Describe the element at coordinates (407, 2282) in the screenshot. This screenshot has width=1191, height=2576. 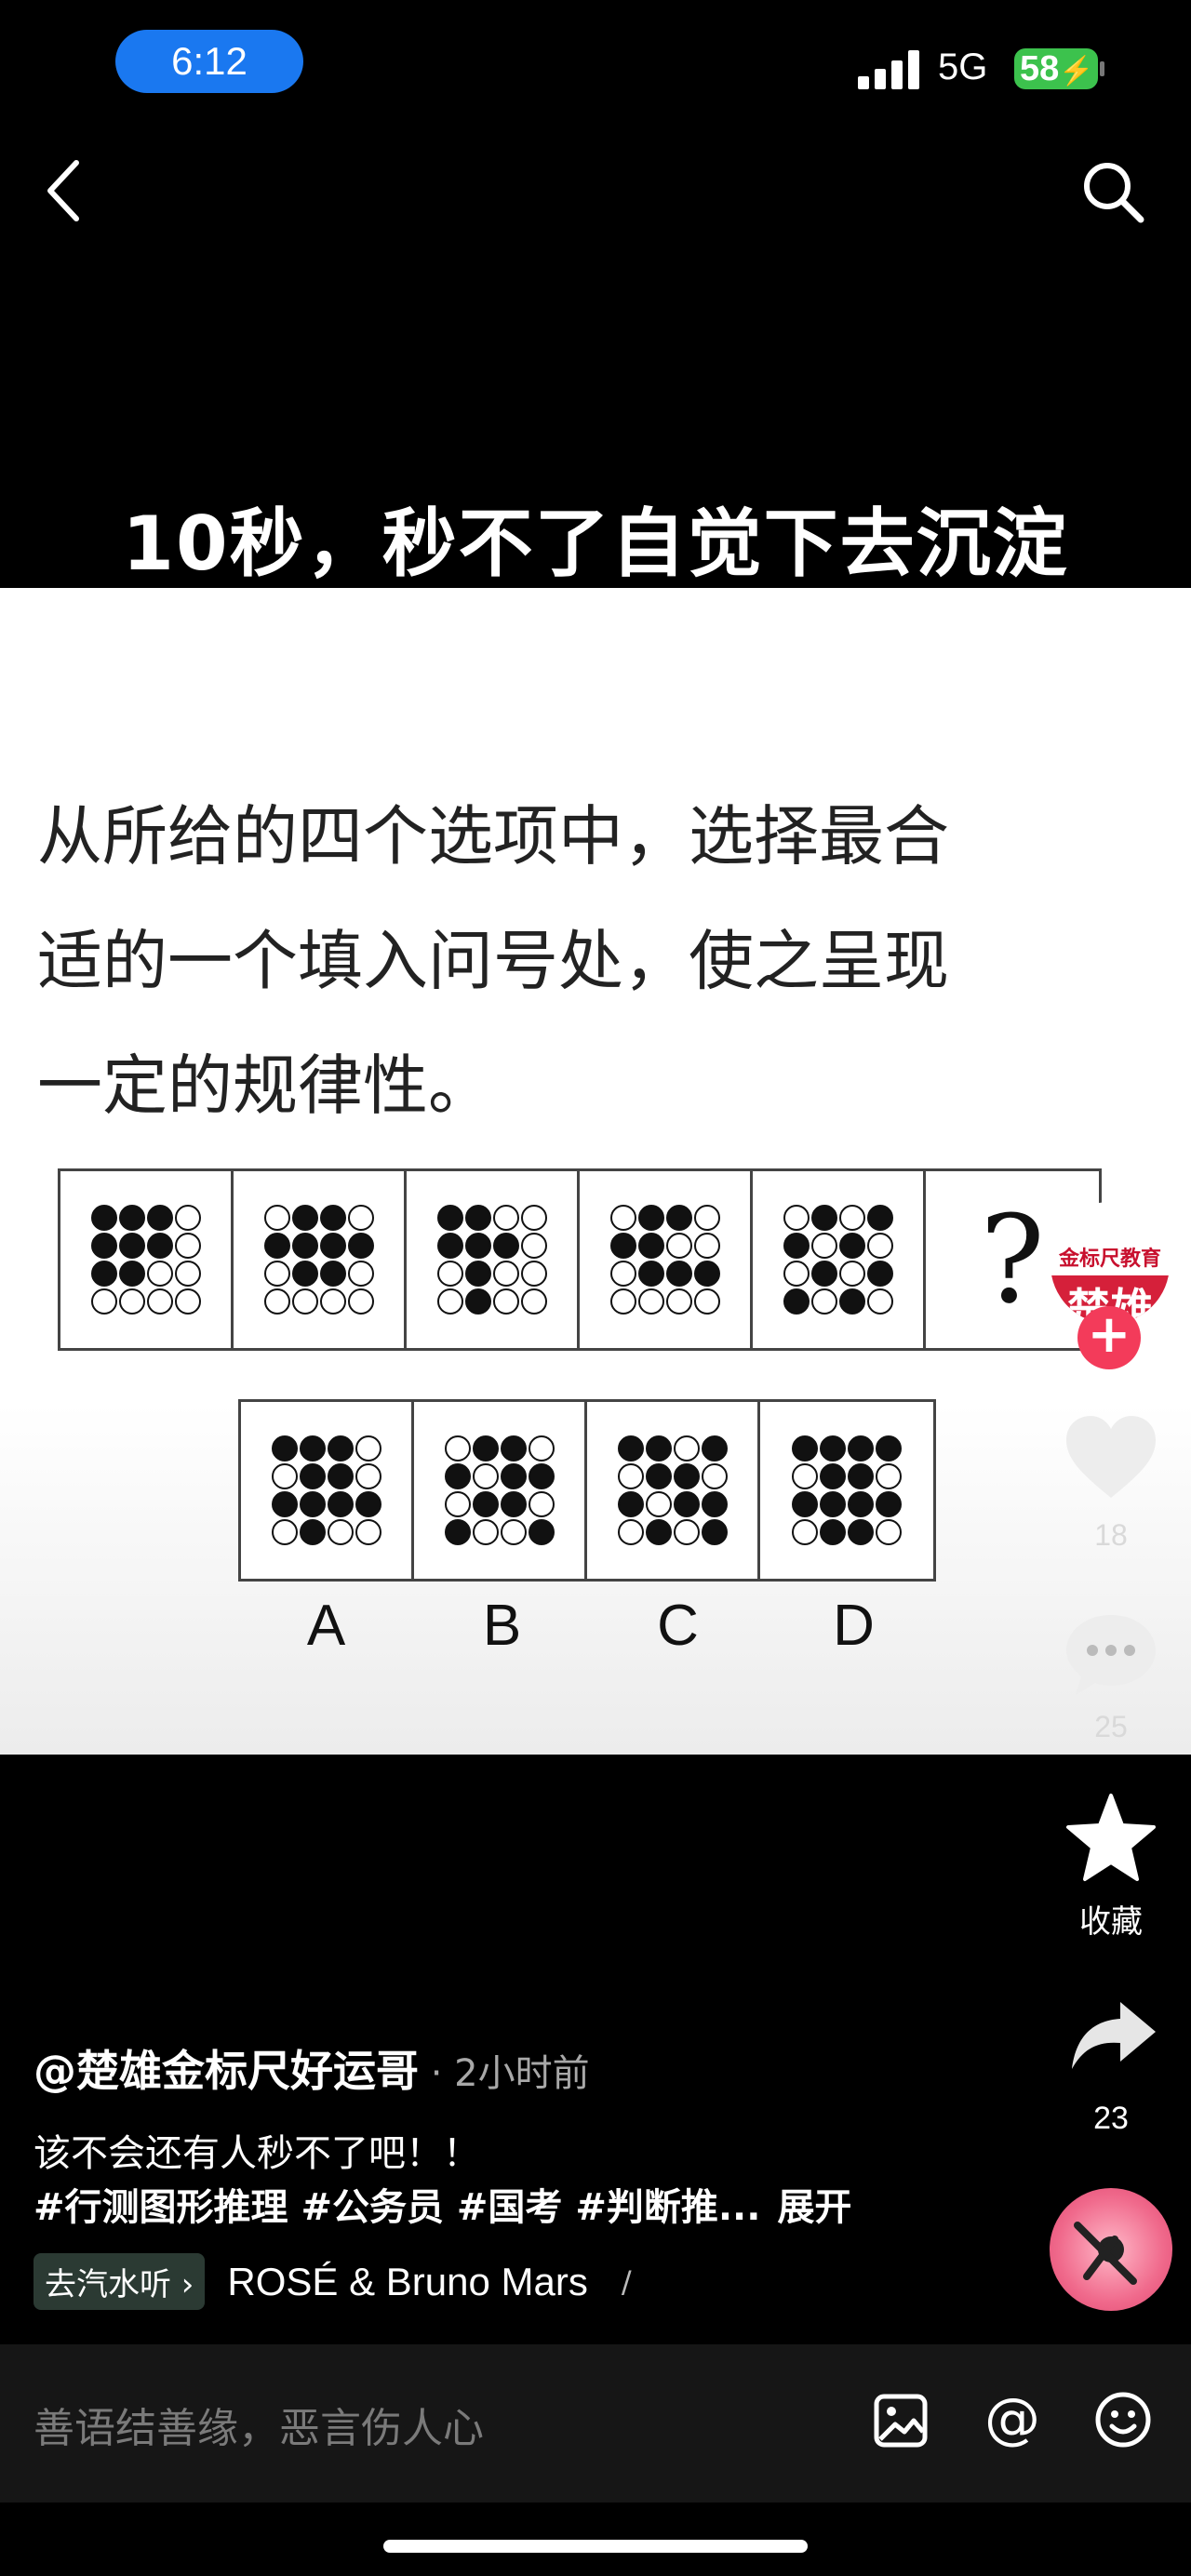
I see `song-title: ROSÉ & Bruno Mars` at that location.